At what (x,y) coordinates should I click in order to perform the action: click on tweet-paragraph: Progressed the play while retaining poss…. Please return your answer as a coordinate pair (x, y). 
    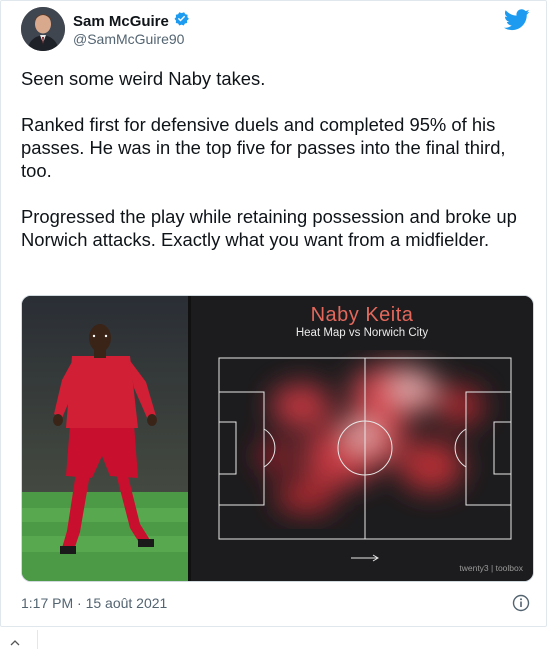
    Looking at the image, I should click on (269, 228).